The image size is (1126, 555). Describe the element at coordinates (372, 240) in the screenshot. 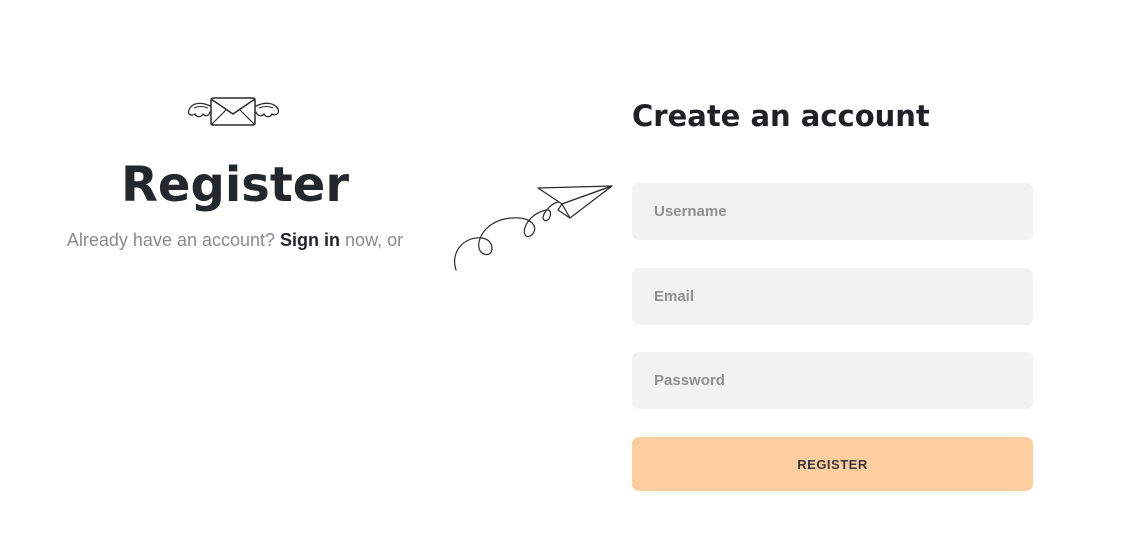

I see `signin-prompt-suffix: now, or` at that location.